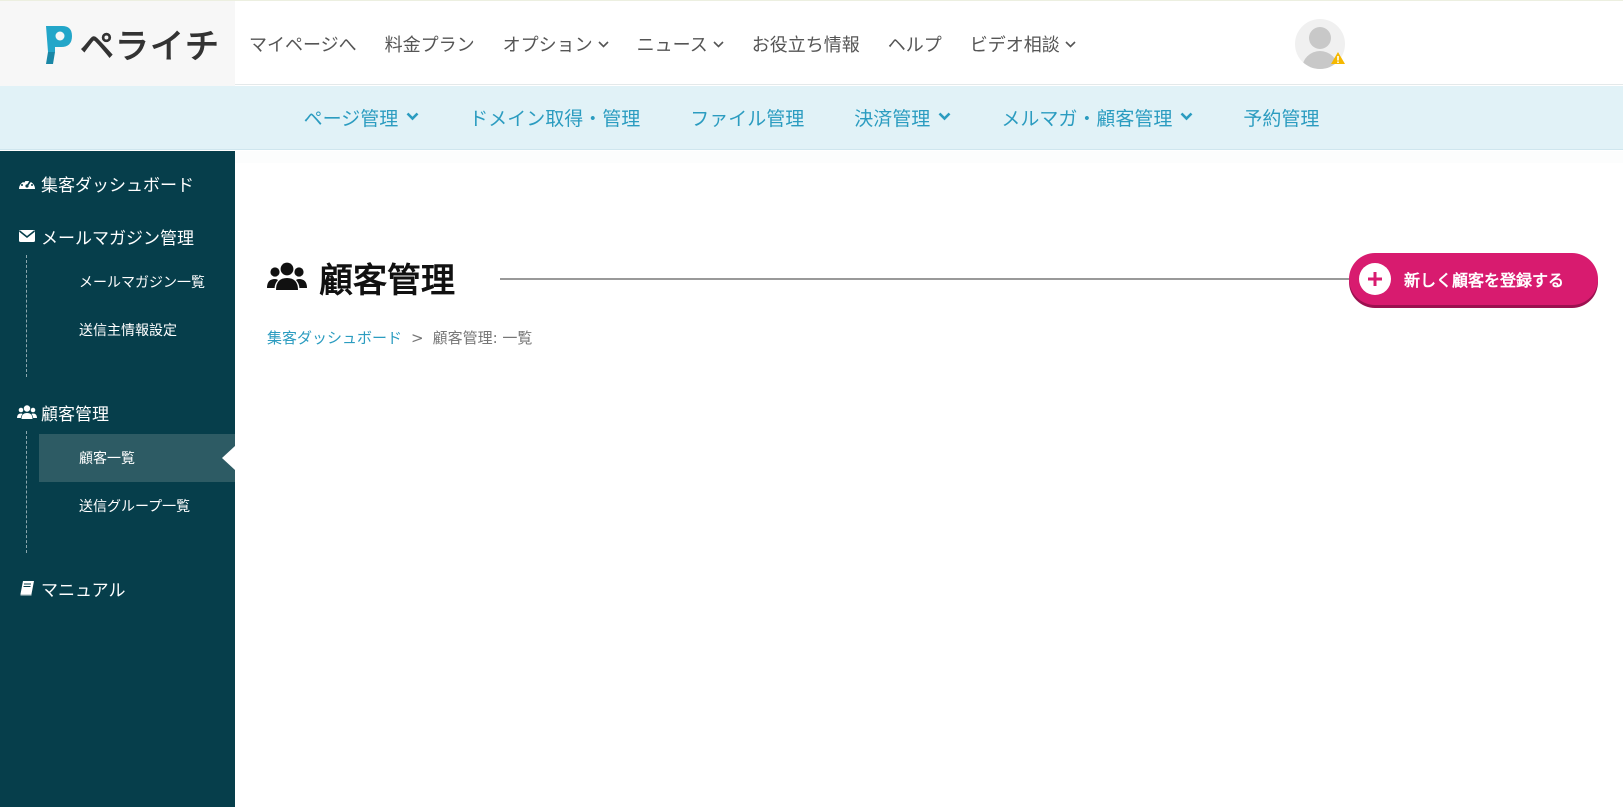 The image size is (1623, 807). What do you see at coordinates (27, 588) in the screenshot?
I see `book-icon` at bounding box center [27, 588].